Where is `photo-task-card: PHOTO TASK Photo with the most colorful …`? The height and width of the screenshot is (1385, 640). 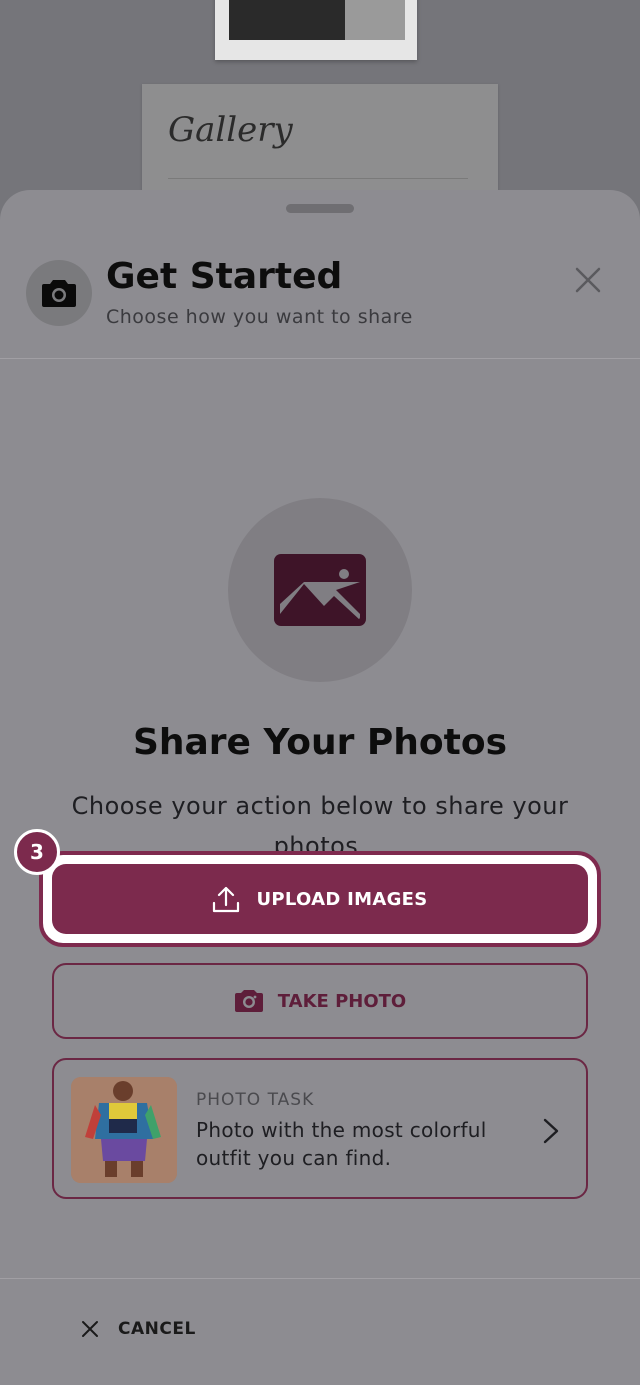
photo-task-card: PHOTO TASK Photo with the most colorful … is located at coordinates (320, 1128).